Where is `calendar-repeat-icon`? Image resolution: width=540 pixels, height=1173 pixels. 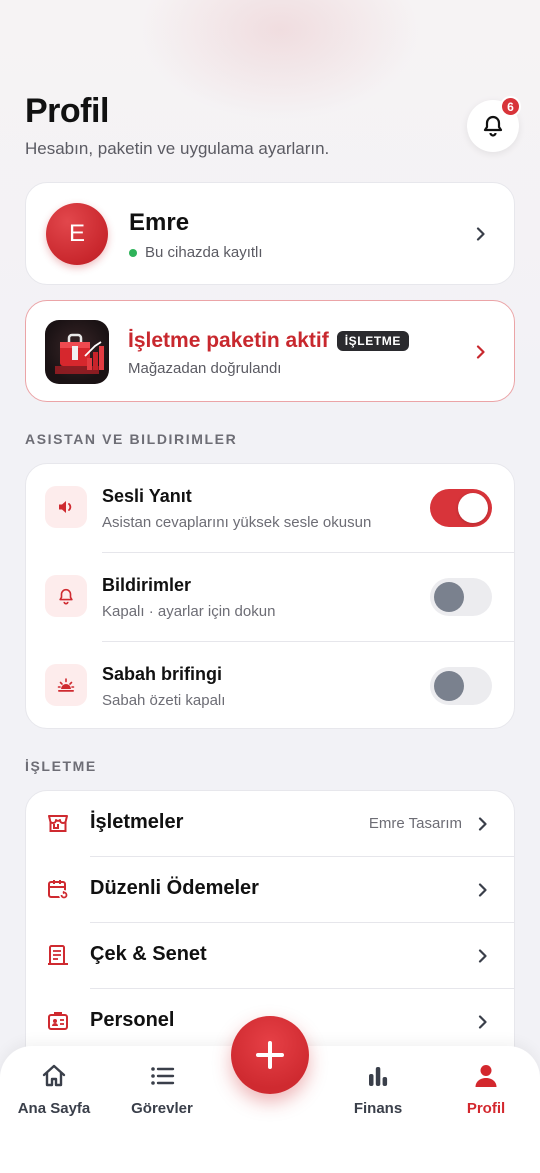
calendar-repeat-icon is located at coordinates (58, 890).